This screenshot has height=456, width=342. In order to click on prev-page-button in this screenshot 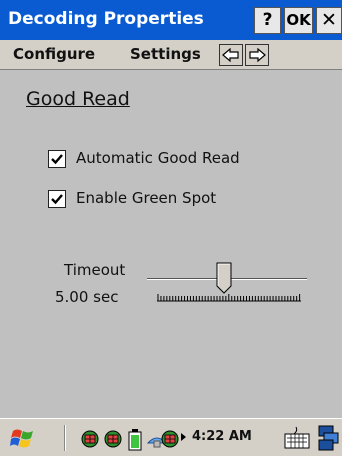, I will do `click(231, 55)`.